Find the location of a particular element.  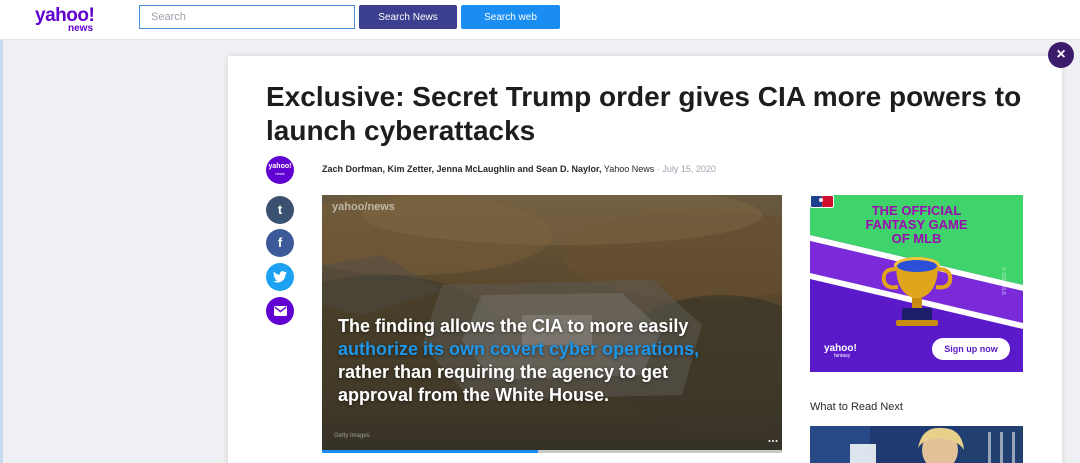

close-icon: × is located at coordinates (1061, 54).